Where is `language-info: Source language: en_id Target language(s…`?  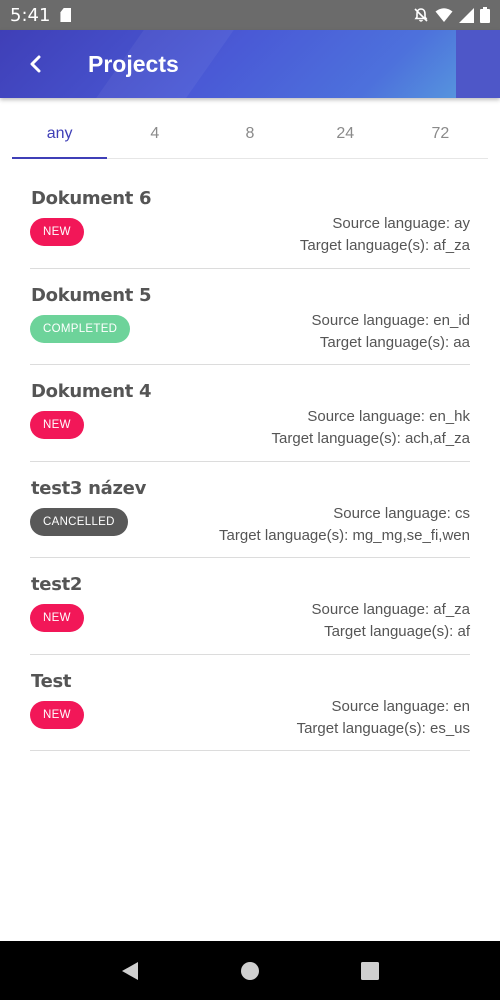
language-info: Source language: en_id Target language(s… is located at coordinates (391, 332).